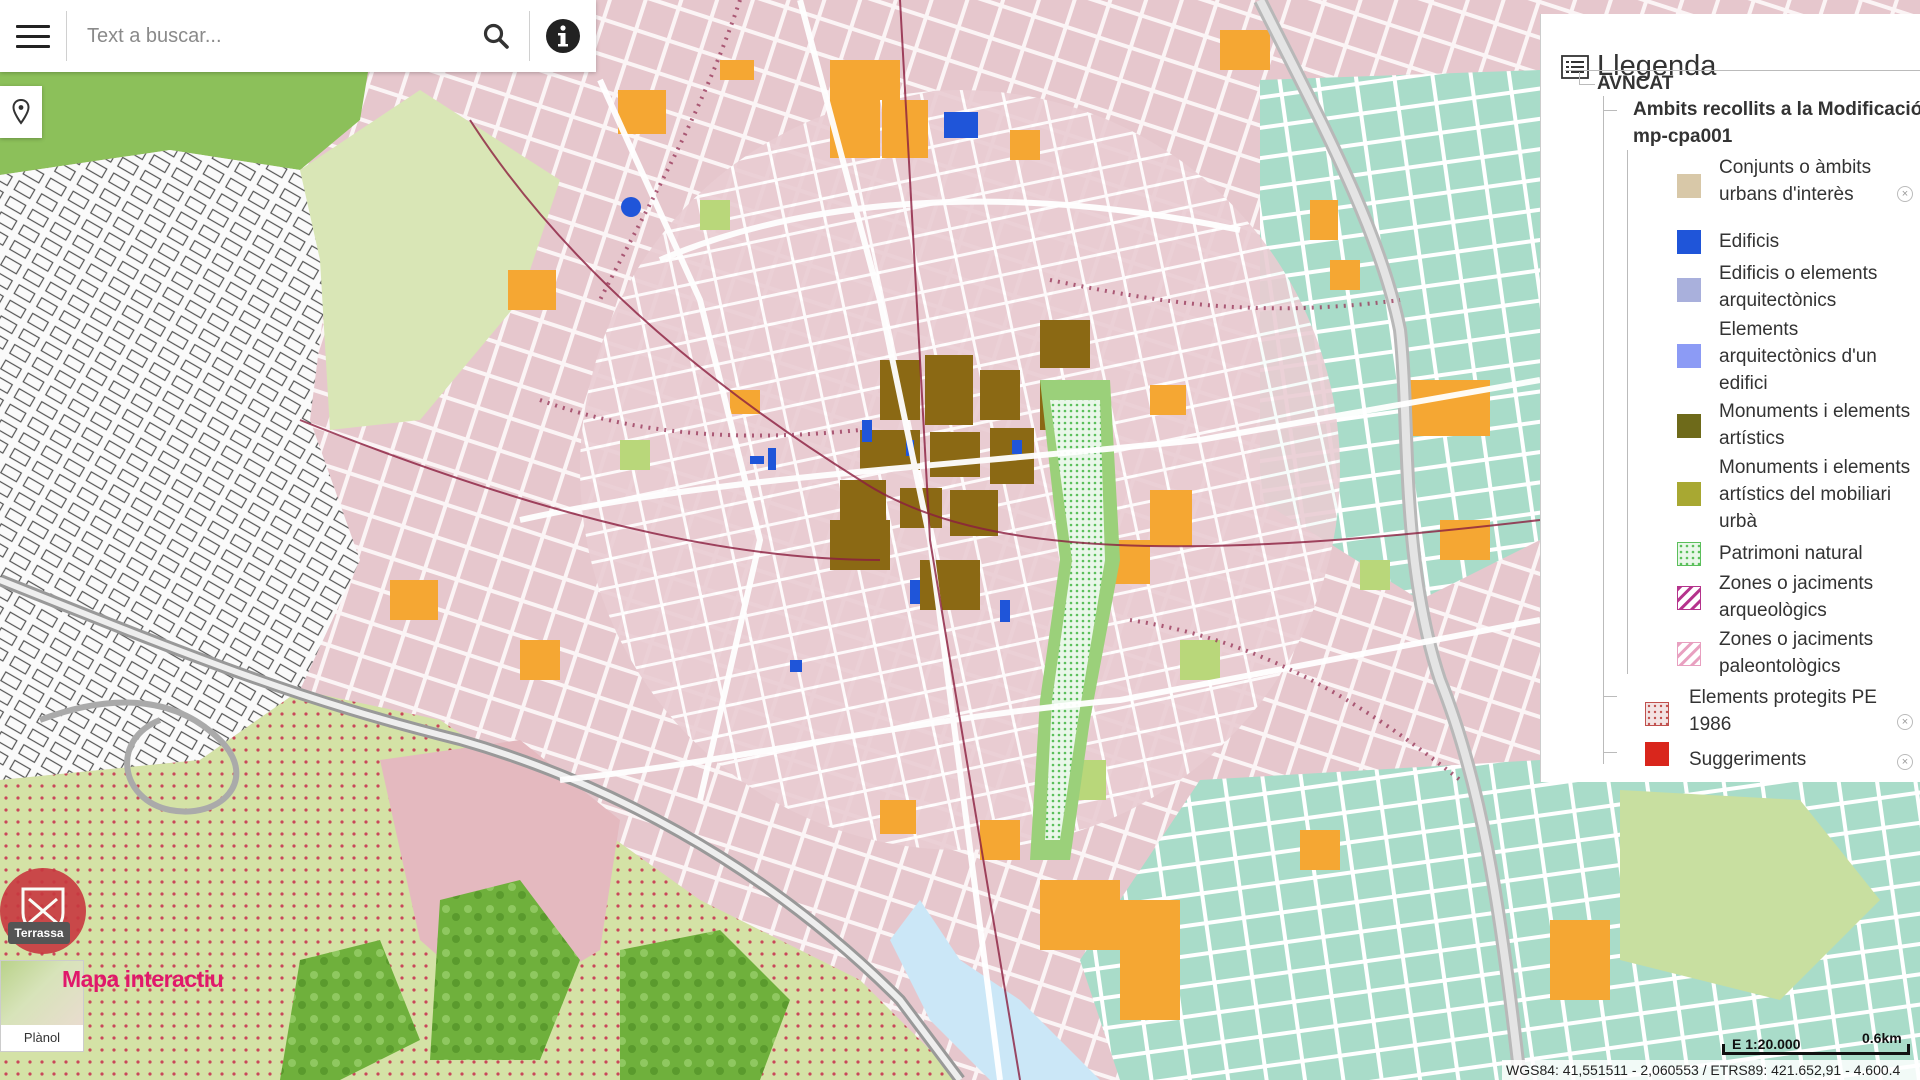 This screenshot has height=1080, width=1920. Describe the element at coordinates (1796, 653) in the screenshot. I see `legend-item-label: Zones o jaciments paleontològics` at that location.